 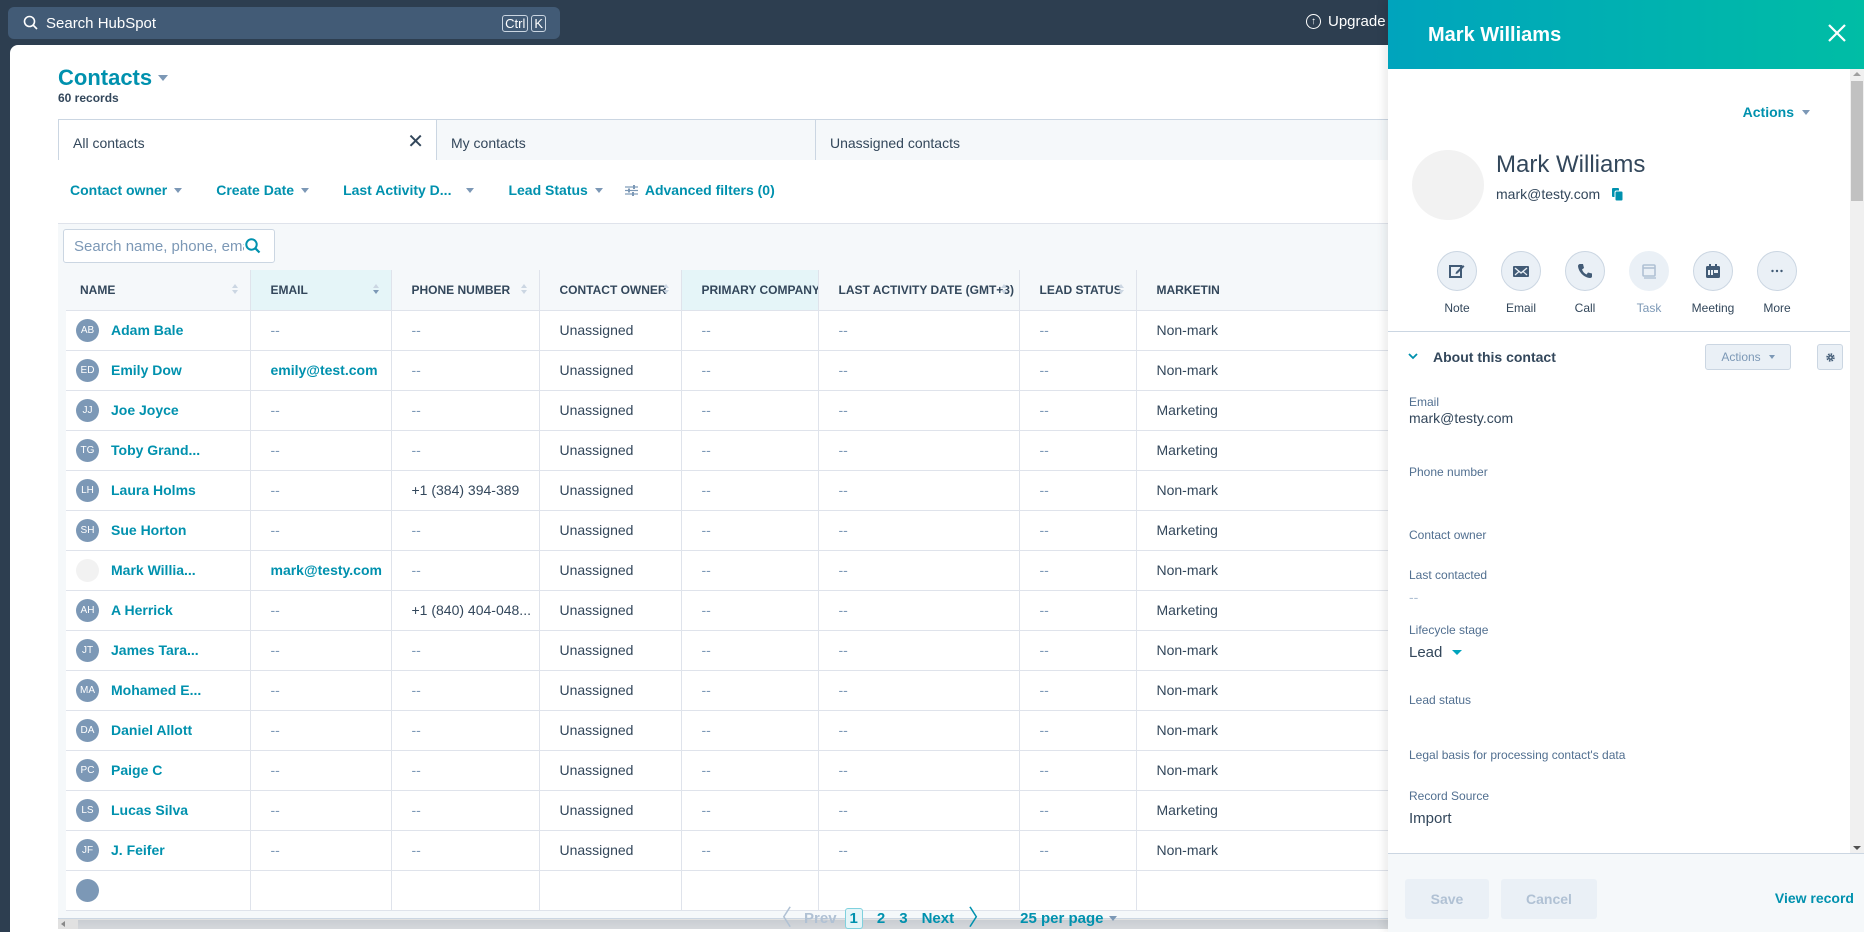 What do you see at coordinates (159, 246) in the screenshot?
I see `table-search-input` at bounding box center [159, 246].